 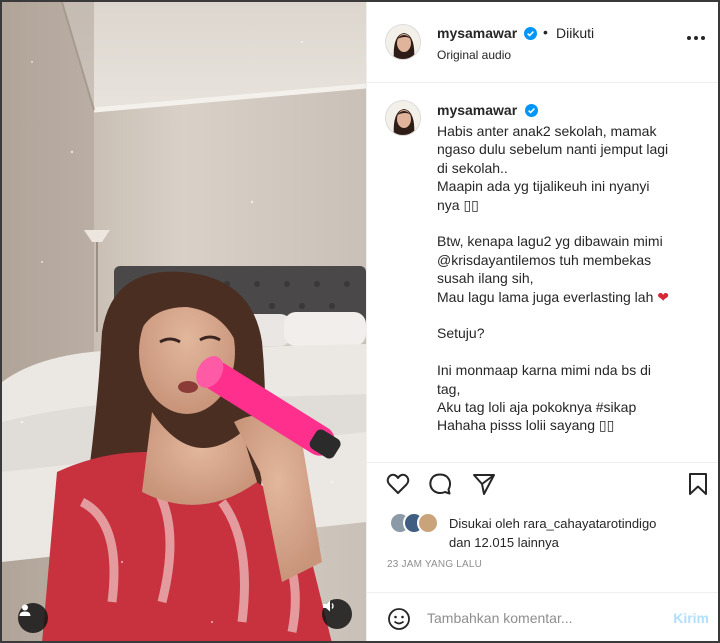 I want to click on caption-line: Setuju?, so click(x=461, y=333).